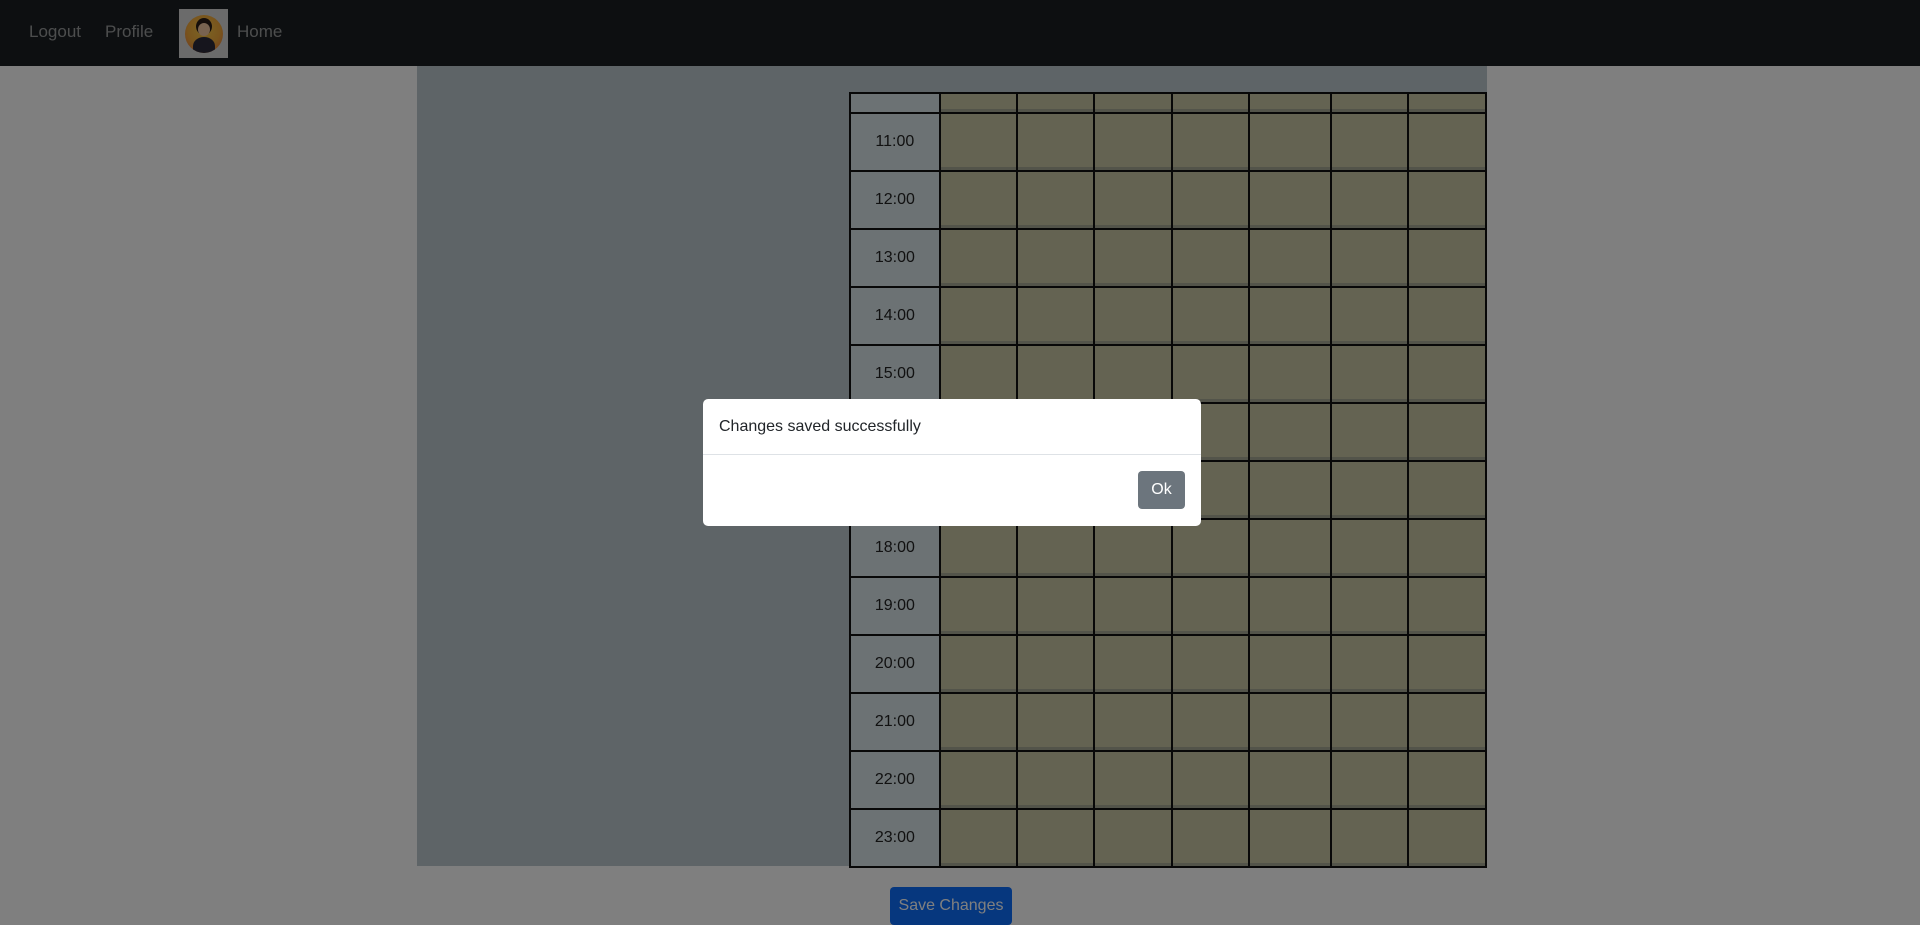  What do you see at coordinates (952, 490) in the screenshot?
I see `modal-footer: Ok` at bounding box center [952, 490].